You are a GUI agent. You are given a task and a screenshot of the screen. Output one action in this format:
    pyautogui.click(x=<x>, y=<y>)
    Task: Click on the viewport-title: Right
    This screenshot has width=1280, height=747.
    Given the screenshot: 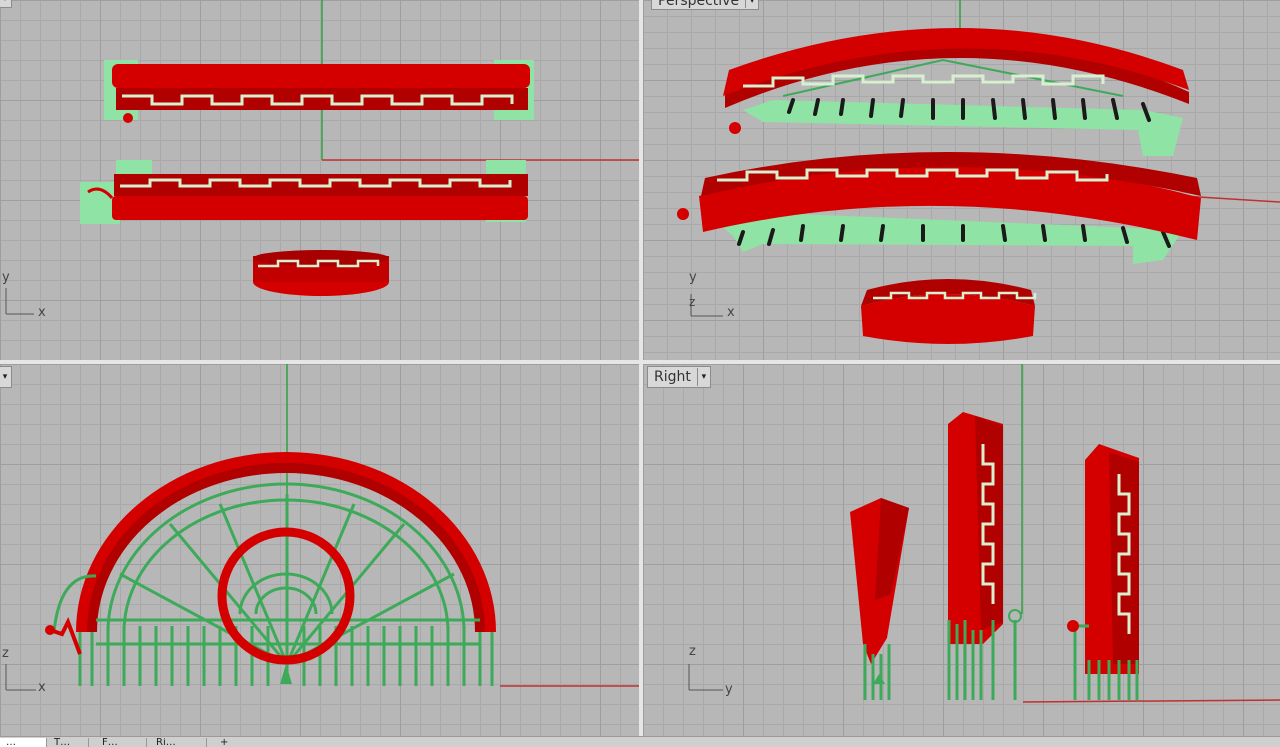 What is the action you would take?
    pyautogui.click(x=672, y=377)
    